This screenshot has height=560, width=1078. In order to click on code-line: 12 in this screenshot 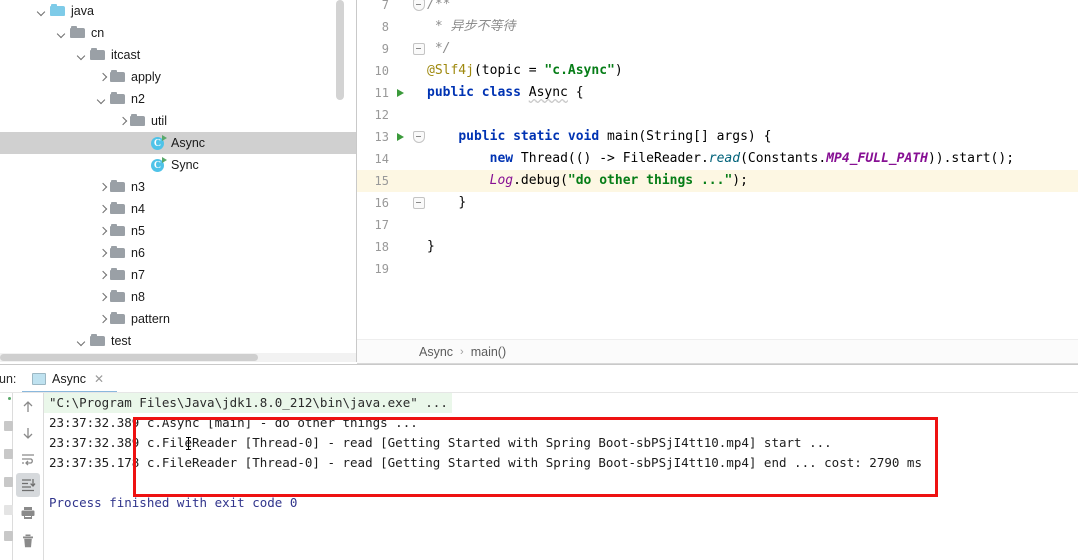, I will do `click(717, 115)`.